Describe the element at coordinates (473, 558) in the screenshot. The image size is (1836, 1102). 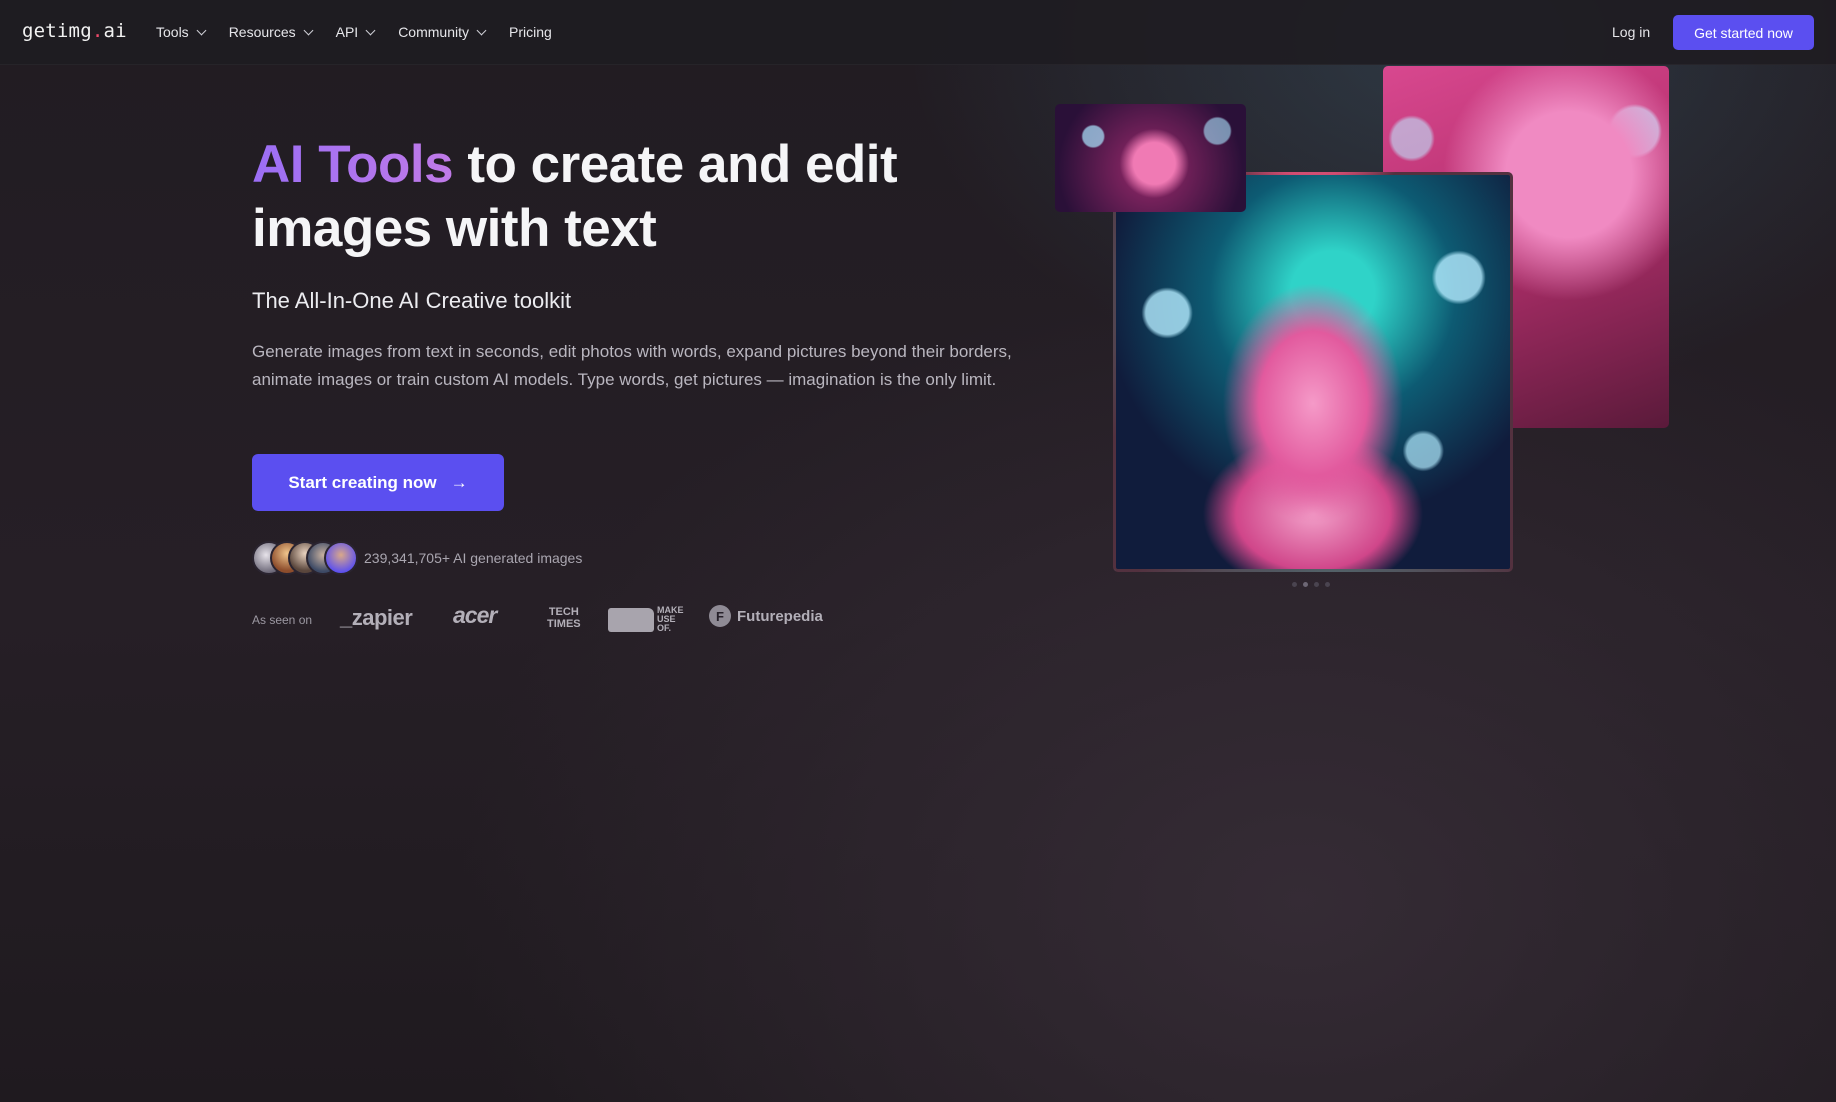
I see `generated-images-count: 239,341,705+ AI generated images` at that location.